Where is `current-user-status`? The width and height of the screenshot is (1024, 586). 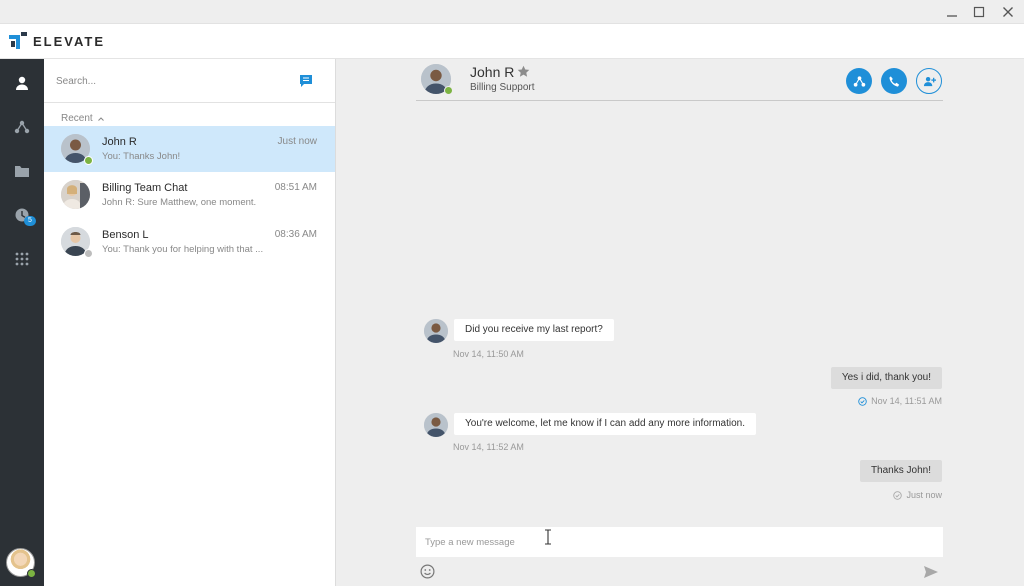 current-user-status is located at coordinates (31, 573).